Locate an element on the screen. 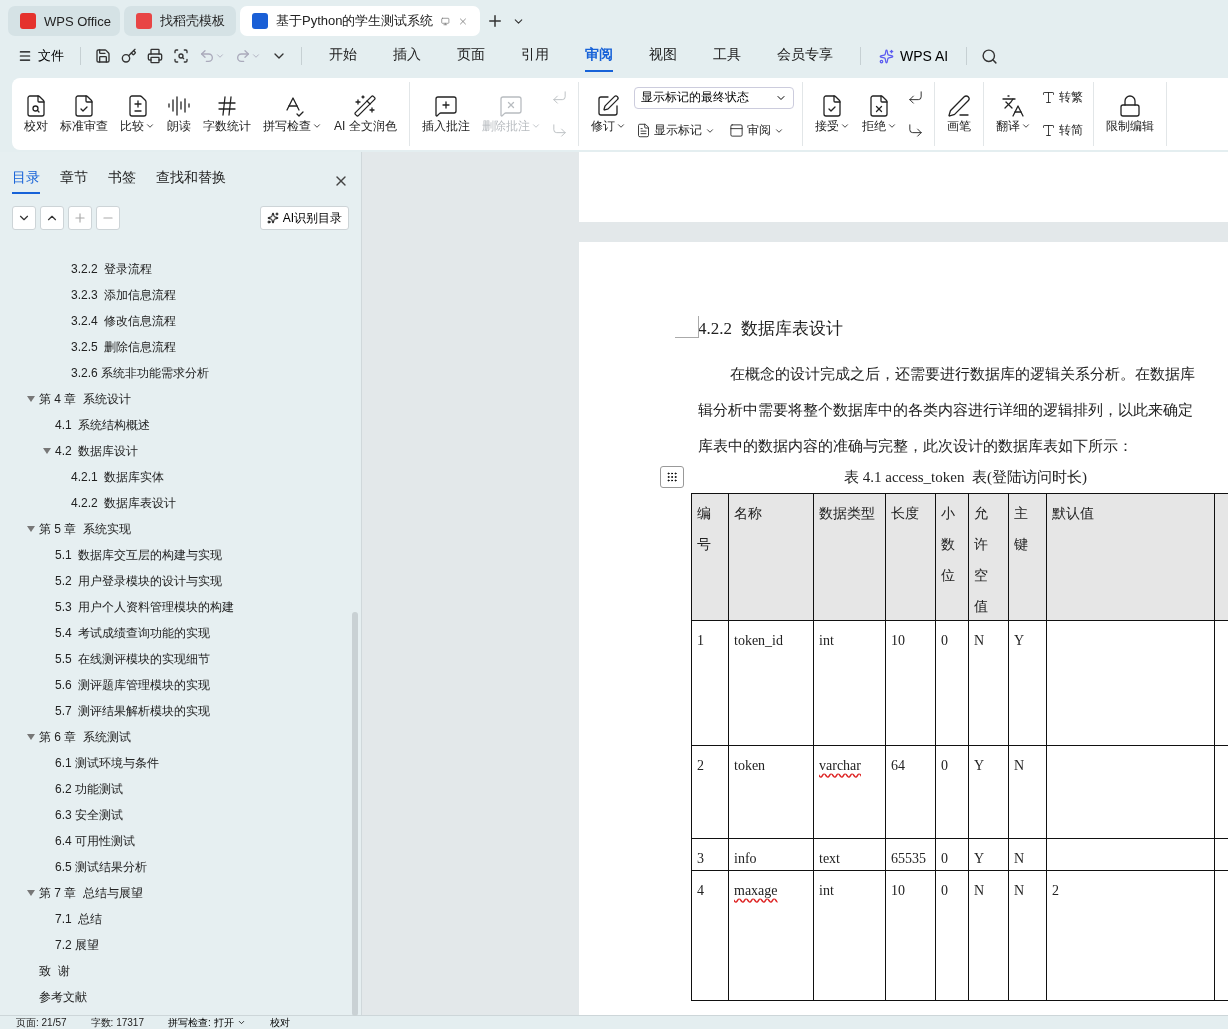 The height and width of the screenshot is (1029, 1228). toc-item: 7.2 展望 is located at coordinates (77, 945).